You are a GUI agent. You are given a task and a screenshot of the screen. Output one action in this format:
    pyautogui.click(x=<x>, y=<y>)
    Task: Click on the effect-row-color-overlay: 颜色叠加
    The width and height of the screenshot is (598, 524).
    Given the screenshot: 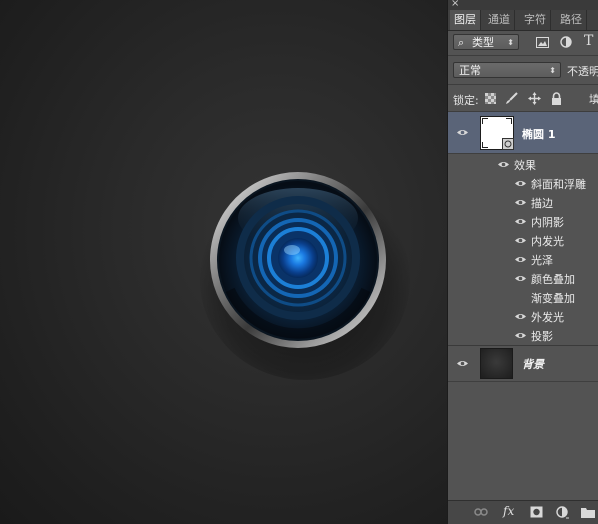 What is the action you would take?
    pyautogui.click(x=523, y=278)
    